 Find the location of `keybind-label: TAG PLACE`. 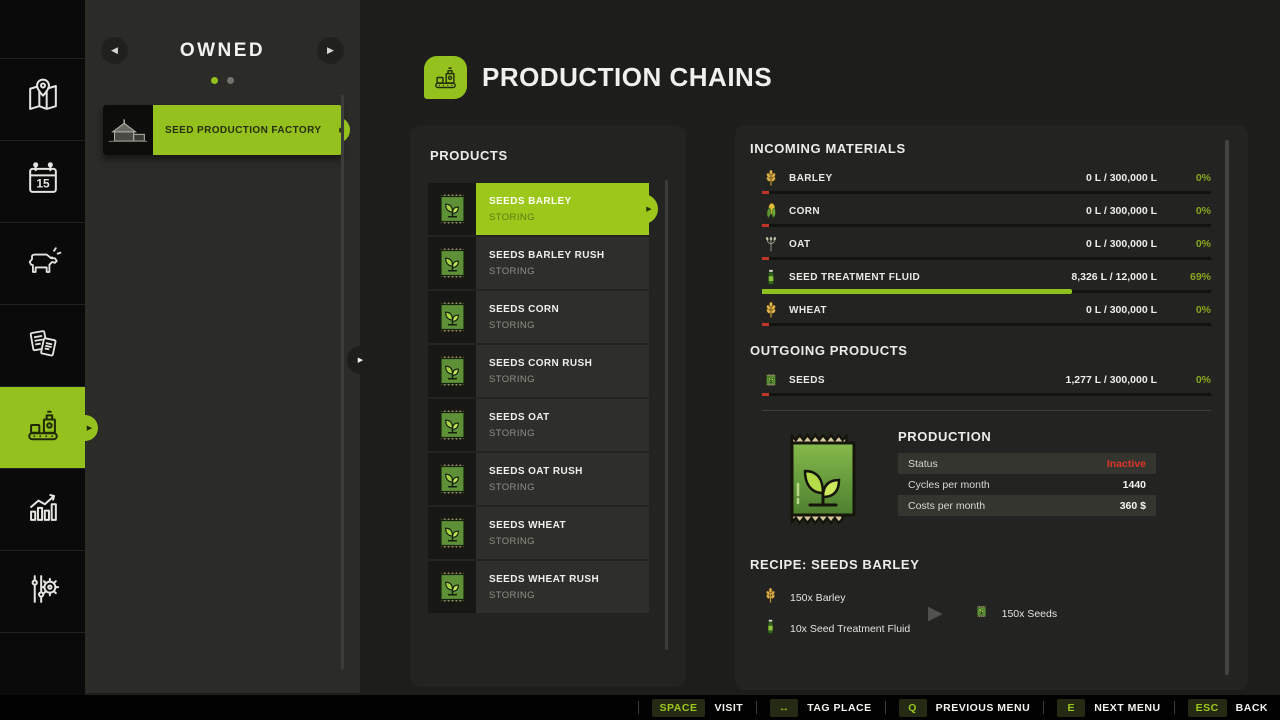

keybind-label: TAG PLACE is located at coordinates (839, 707).